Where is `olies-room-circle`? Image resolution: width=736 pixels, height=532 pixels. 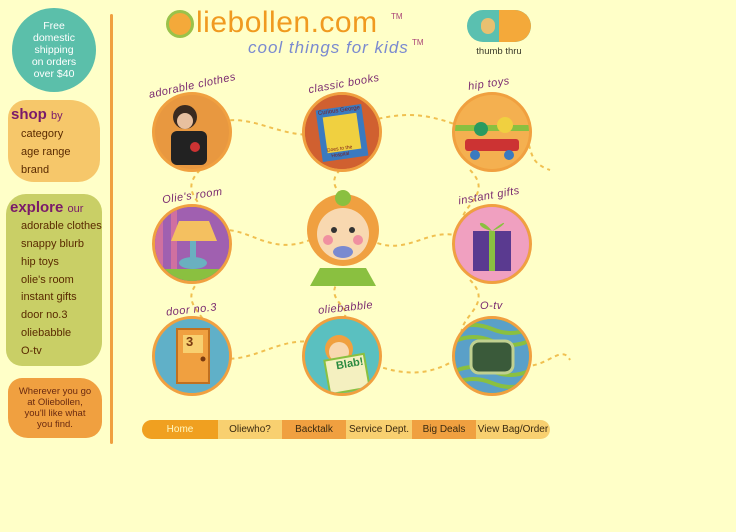 olies-room-circle is located at coordinates (192, 244).